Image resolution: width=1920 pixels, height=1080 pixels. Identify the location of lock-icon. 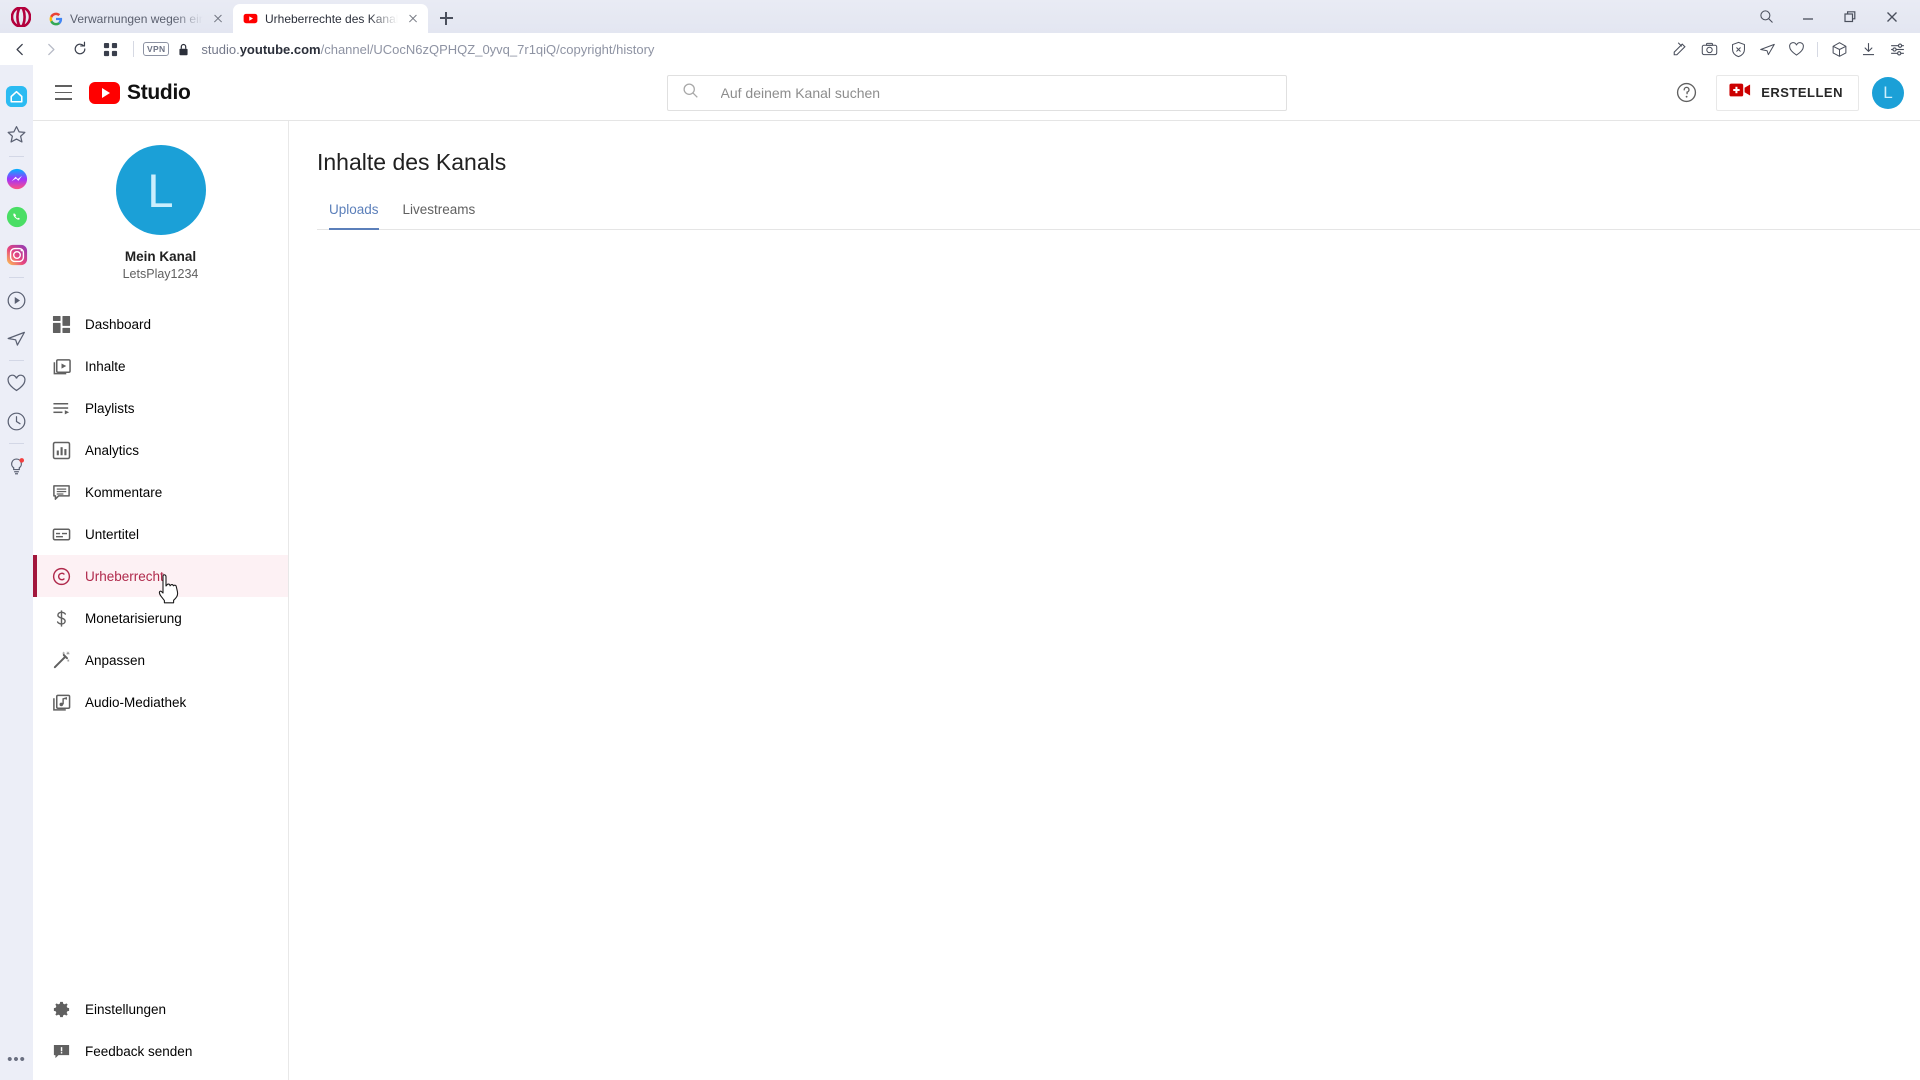
(183, 49).